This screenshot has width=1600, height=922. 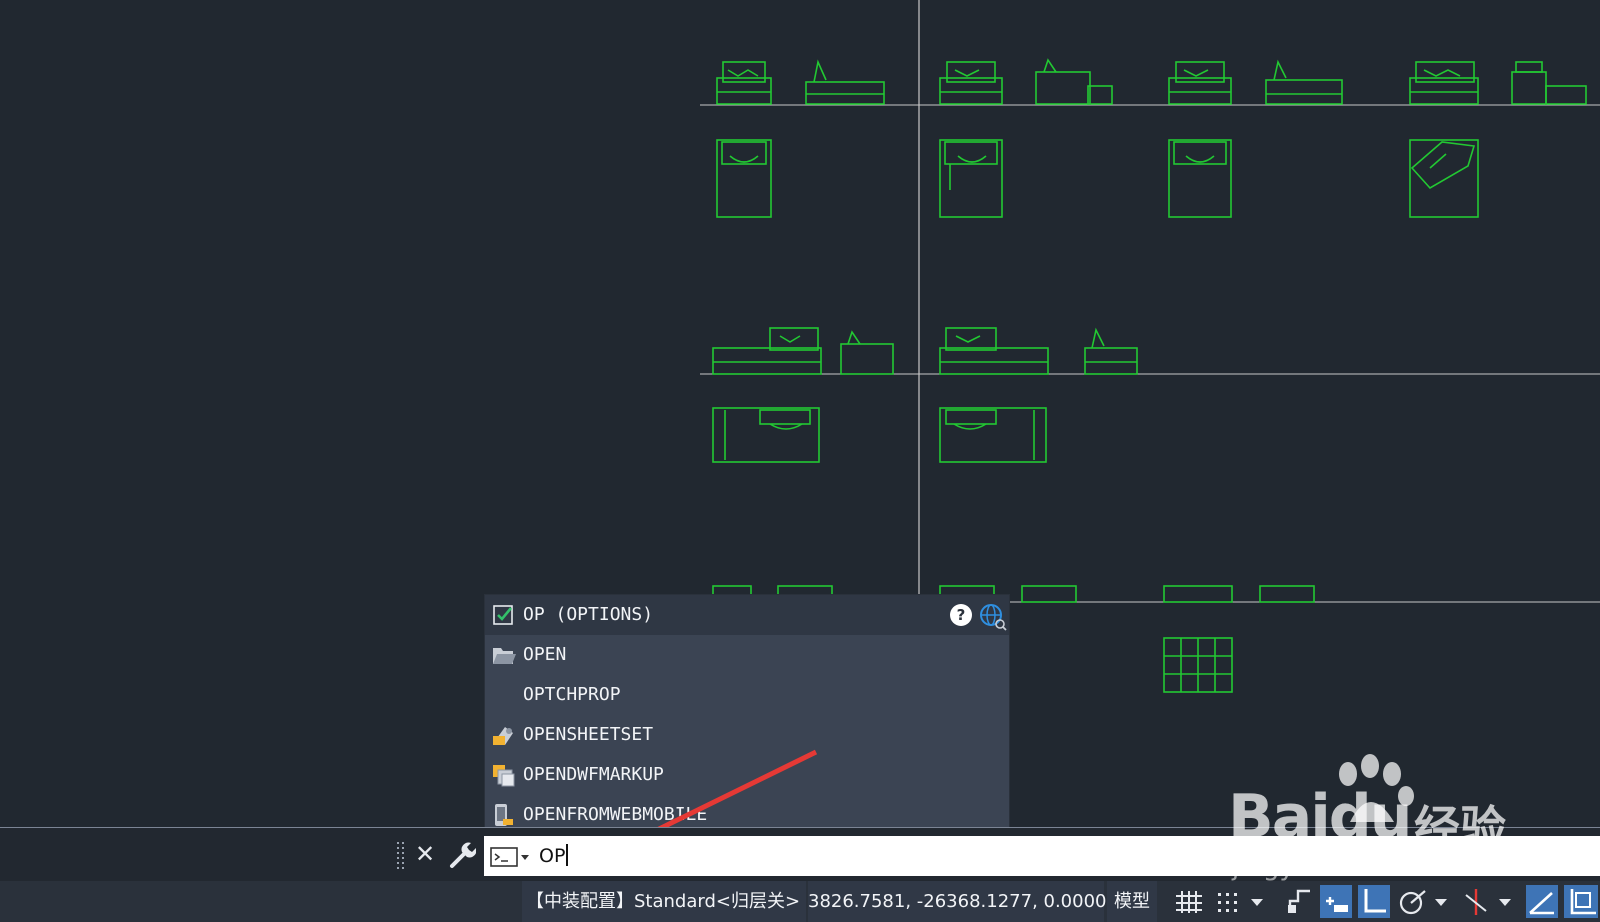 I want to click on infer-constraints-icon, so click(x=1300, y=901).